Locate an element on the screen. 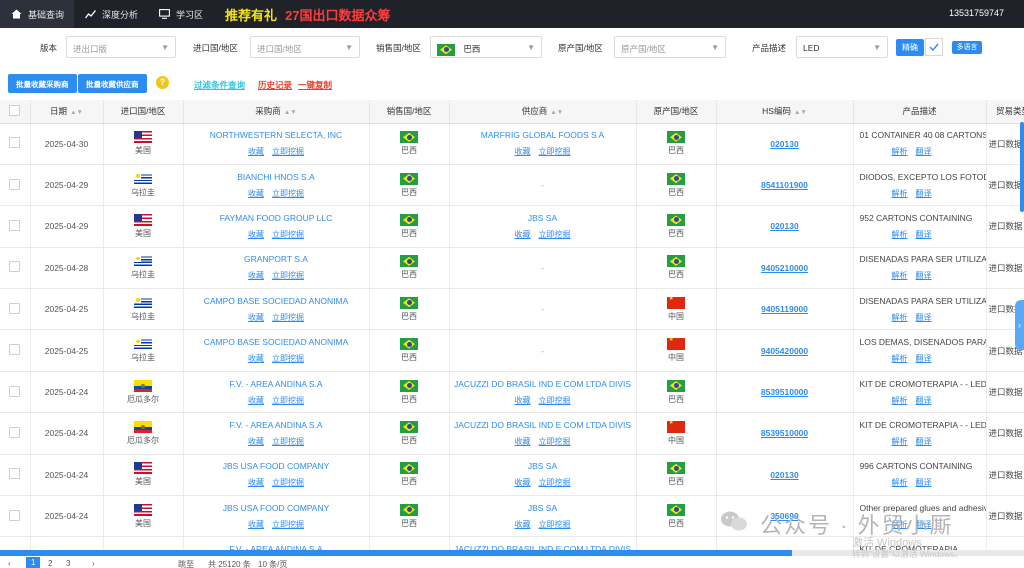 This screenshot has width=1024, height=568. buyer-name: FAYMAN FOOD GROUP LLC is located at coordinates (276, 218).